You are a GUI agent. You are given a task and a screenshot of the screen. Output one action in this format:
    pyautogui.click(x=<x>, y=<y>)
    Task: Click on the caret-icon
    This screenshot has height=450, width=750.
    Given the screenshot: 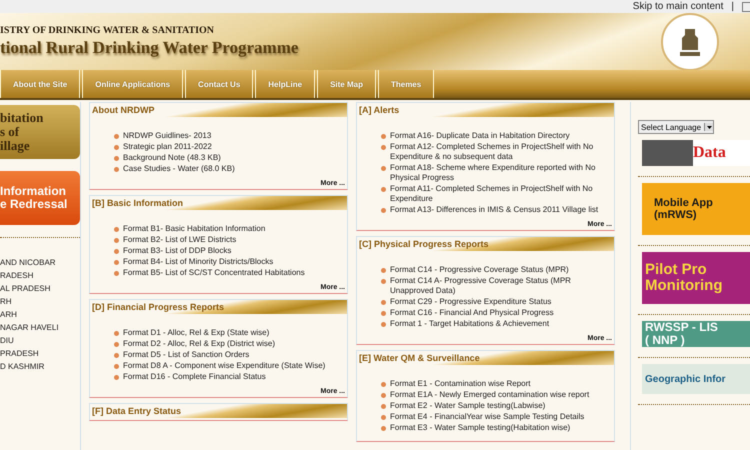 What is the action you would take?
    pyautogui.click(x=708, y=127)
    